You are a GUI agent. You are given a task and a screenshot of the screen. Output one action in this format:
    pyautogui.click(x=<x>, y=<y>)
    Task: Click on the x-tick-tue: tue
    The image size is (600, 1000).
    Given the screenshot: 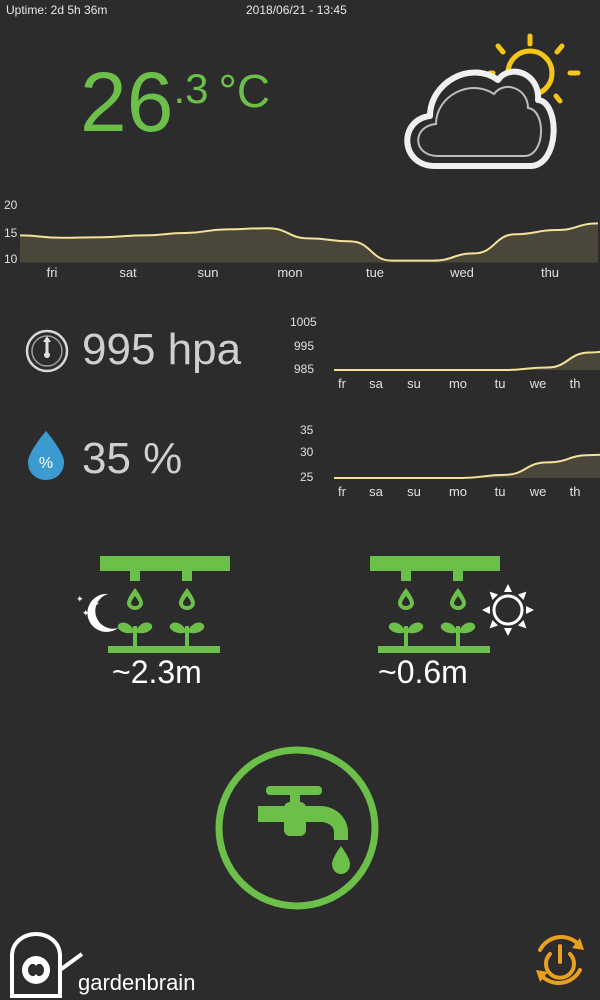 What is the action you would take?
    pyautogui.click(x=375, y=272)
    